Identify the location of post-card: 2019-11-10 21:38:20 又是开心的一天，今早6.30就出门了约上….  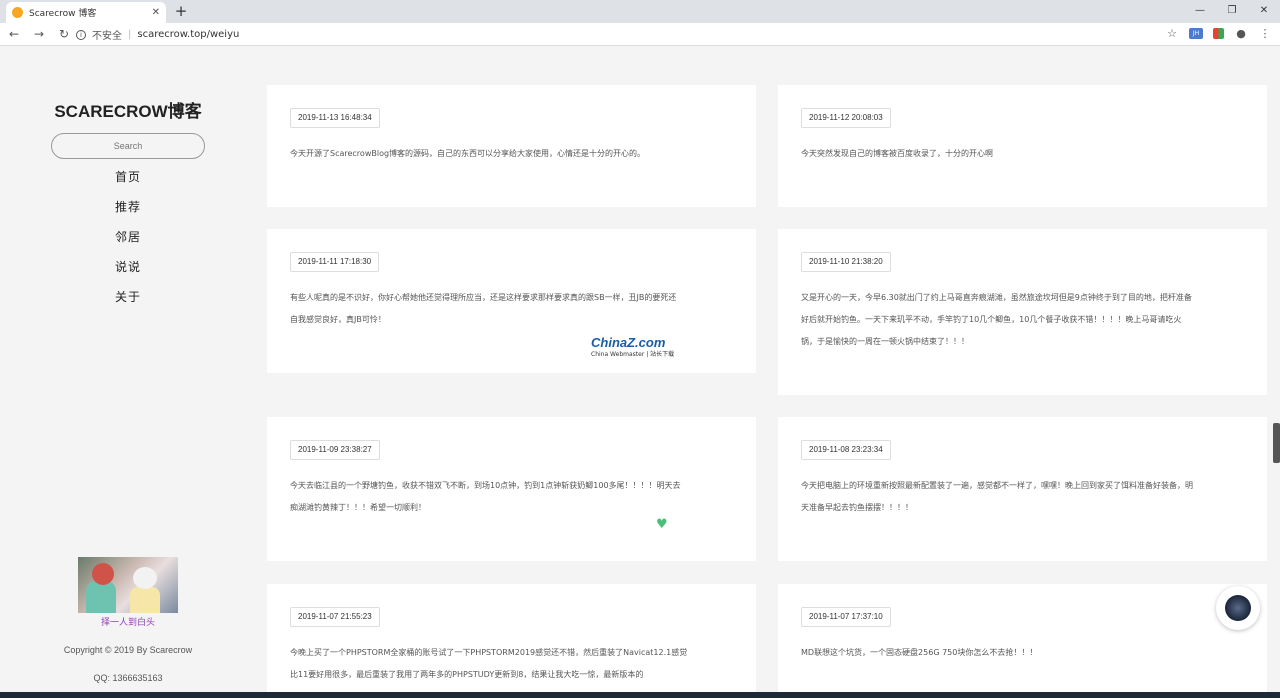
(1022, 312).